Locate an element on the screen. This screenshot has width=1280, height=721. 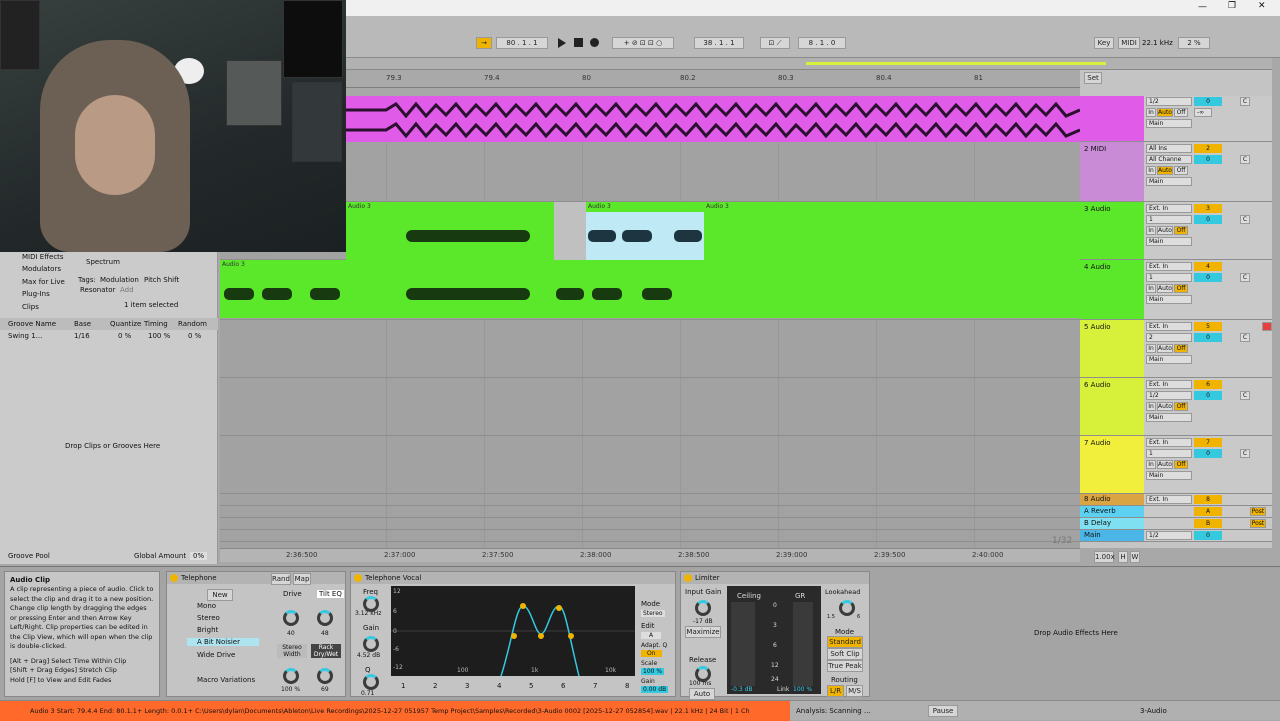
input-channel-select: 1/2 is located at coordinates (1169, 395).